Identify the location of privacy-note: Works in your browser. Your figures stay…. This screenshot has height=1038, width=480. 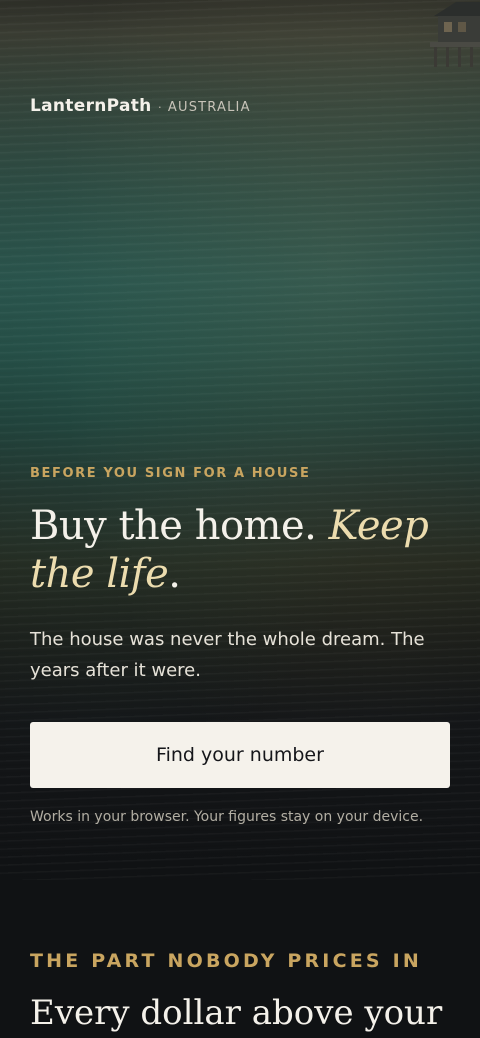
(227, 817).